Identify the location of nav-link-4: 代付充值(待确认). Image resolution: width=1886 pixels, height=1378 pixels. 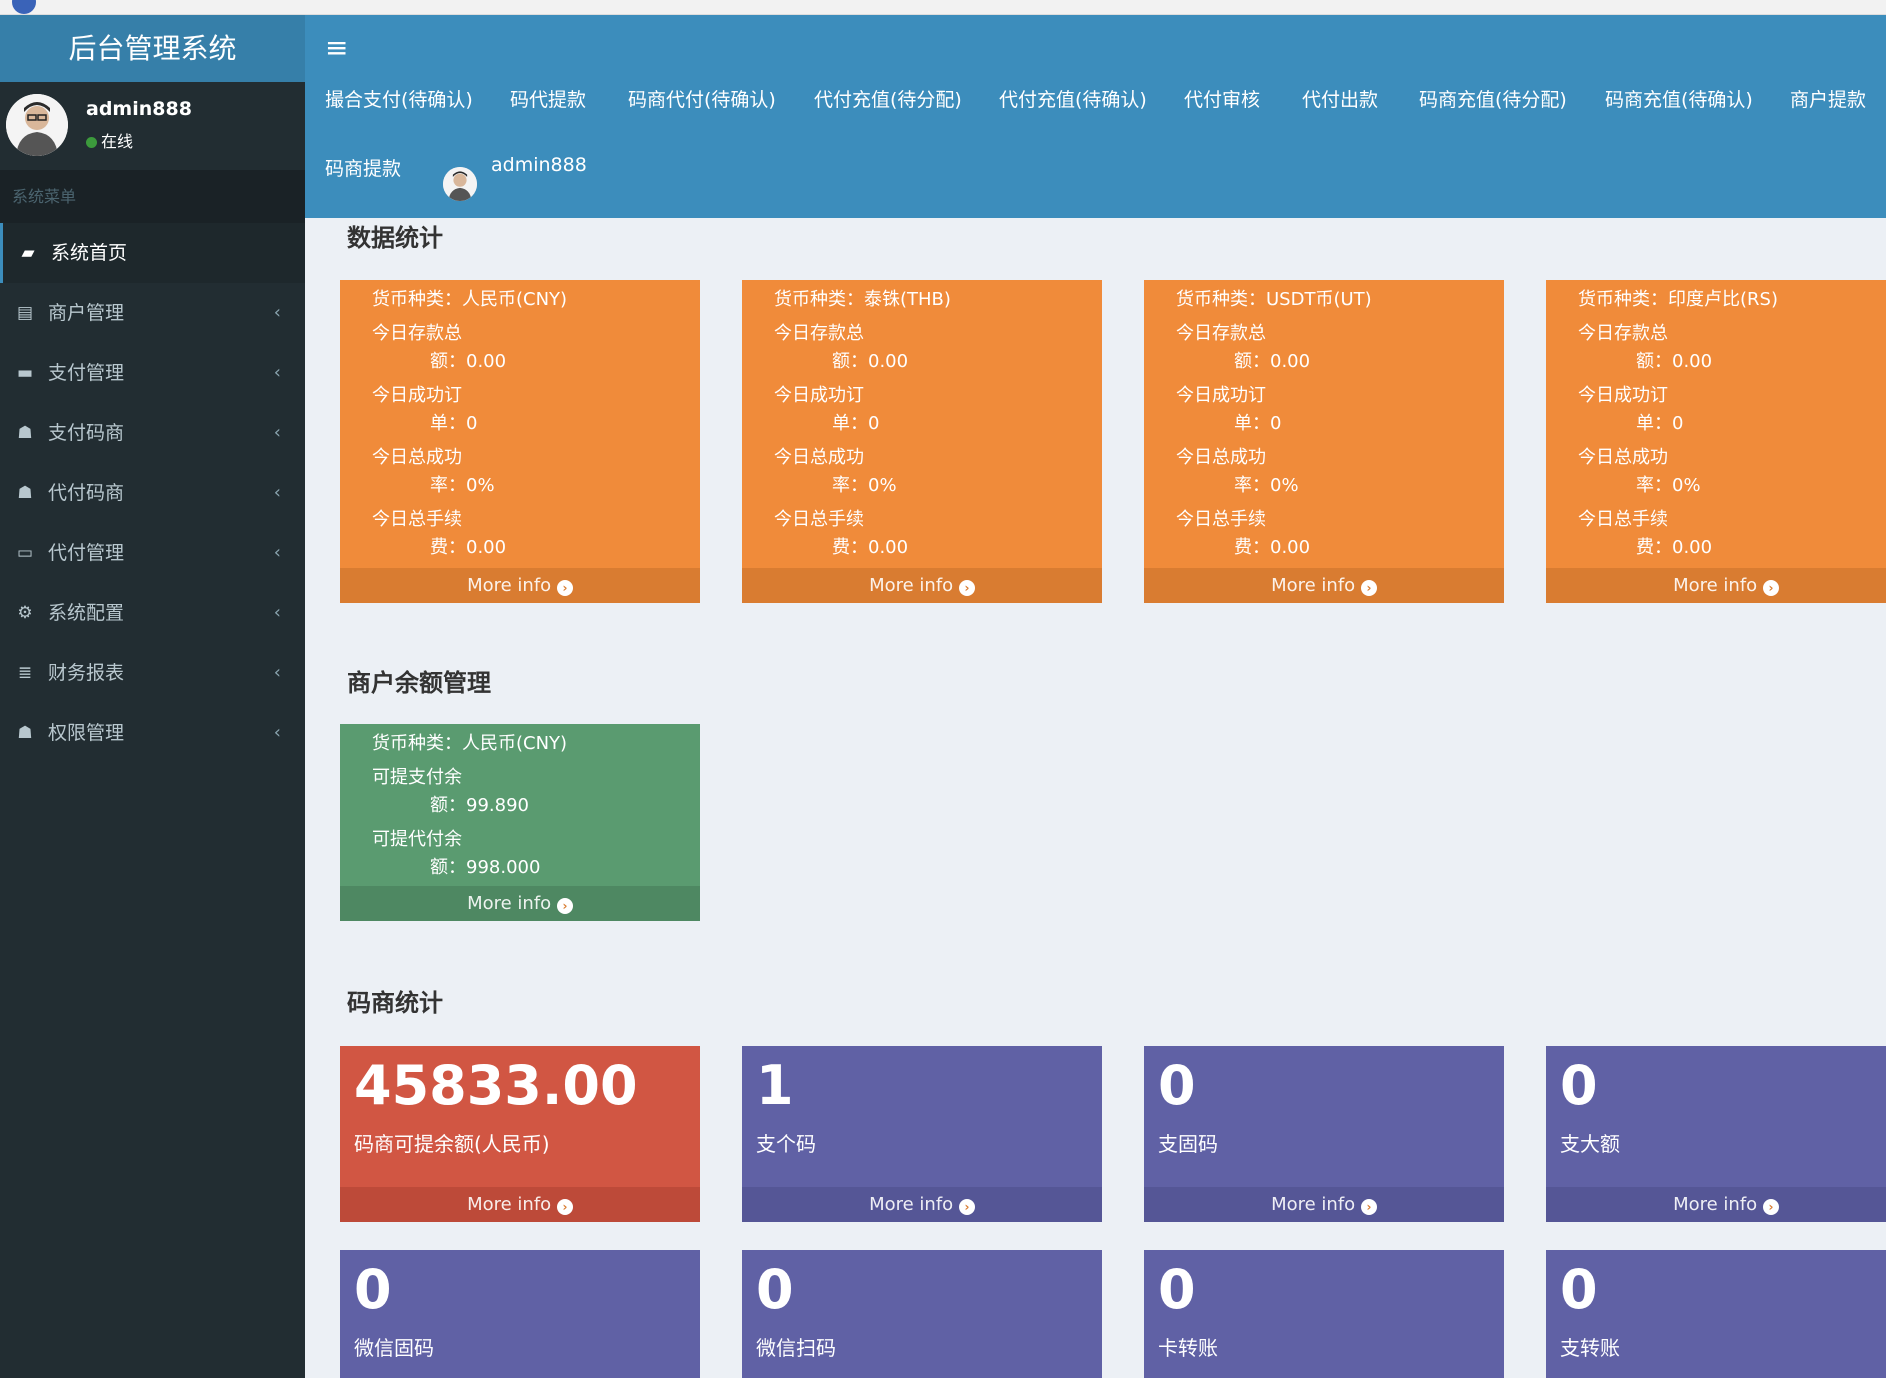
(1073, 98).